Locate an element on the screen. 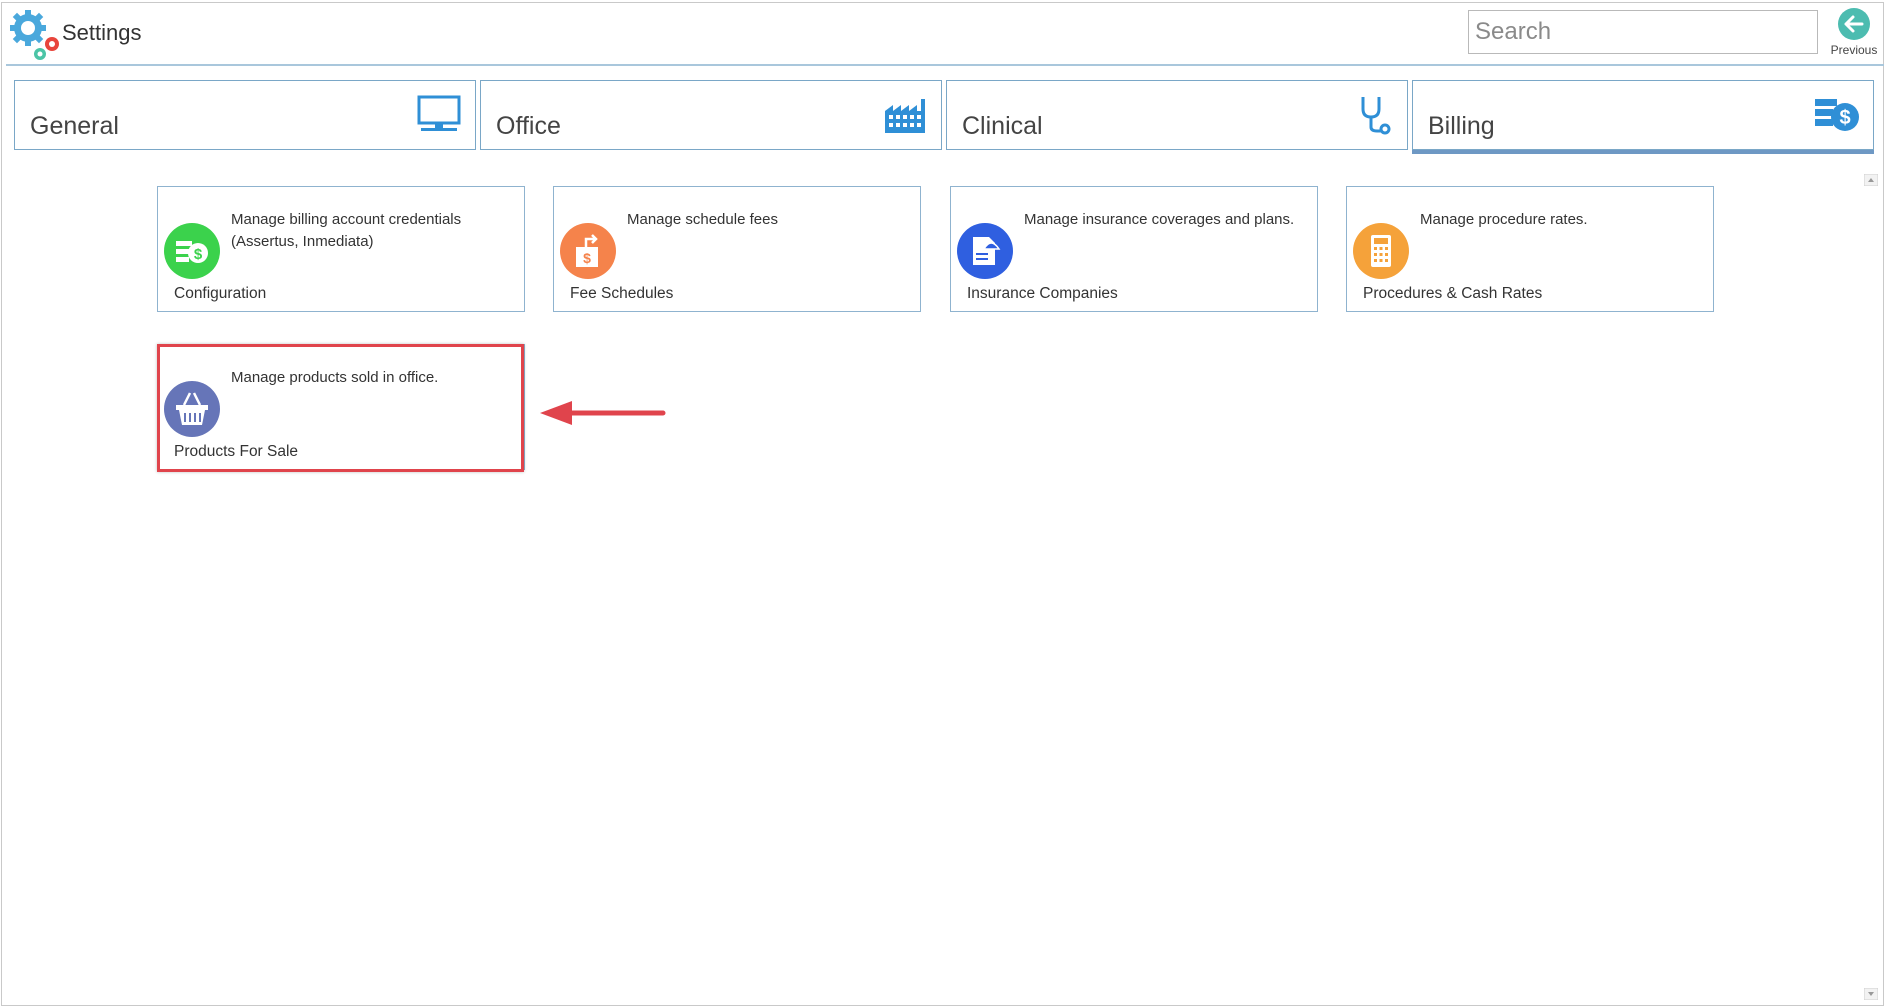 Image resolution: width=1885 pixels, height=1008 pixels. previous-button: Previous is located at coordinates (1854, 34).